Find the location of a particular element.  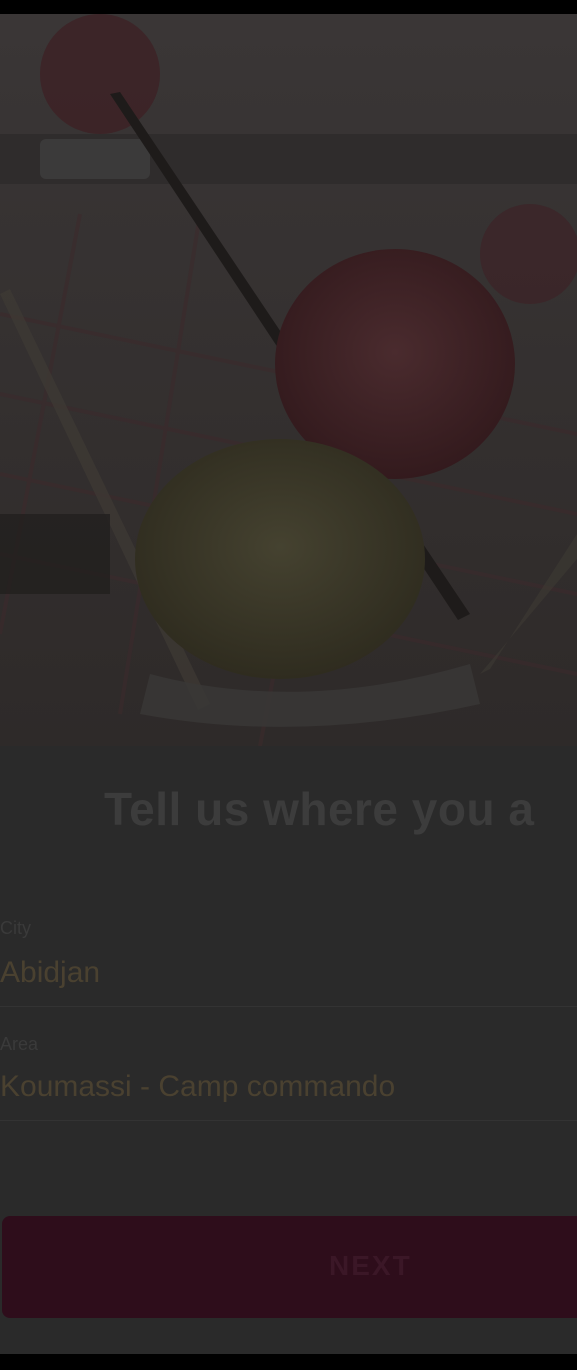

area-field: Koumassi - Camp commando is located at coordinates (197, 1087).